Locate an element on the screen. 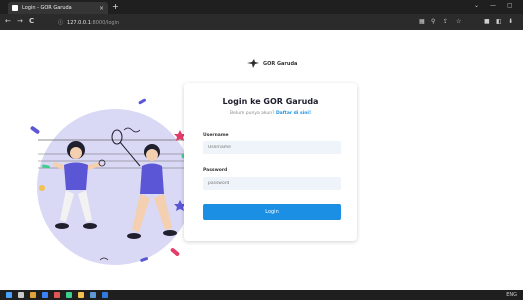 The width and height of the screenshot is (523, 300). maximize-button: ▢ is located at coordinates (510, 5).